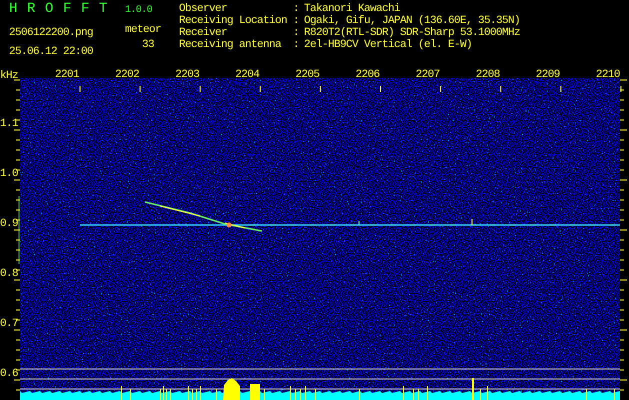  I want to click on meteor-label: meteor, so click(142, 30).